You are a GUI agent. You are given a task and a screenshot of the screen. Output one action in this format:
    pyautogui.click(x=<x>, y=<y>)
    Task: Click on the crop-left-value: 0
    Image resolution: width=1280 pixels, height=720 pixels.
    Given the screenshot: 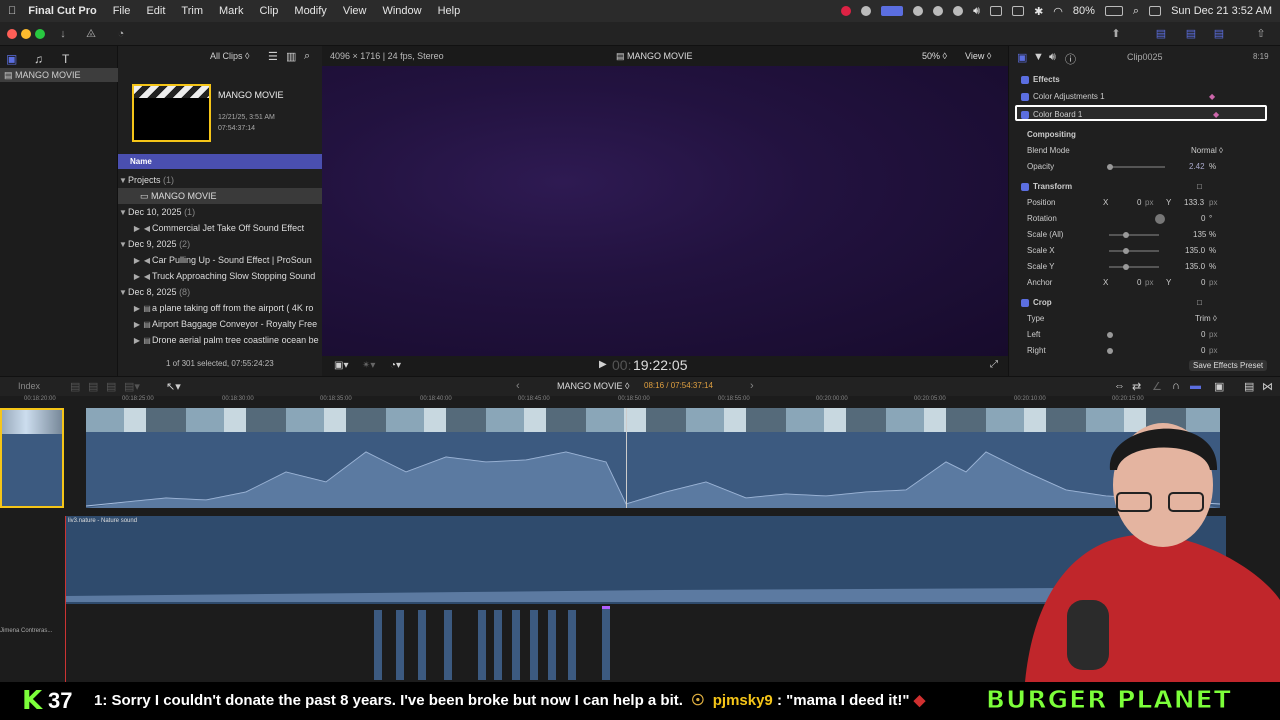 What is the action you would take?
    pyautogui.click(x=1203, y=335)
    